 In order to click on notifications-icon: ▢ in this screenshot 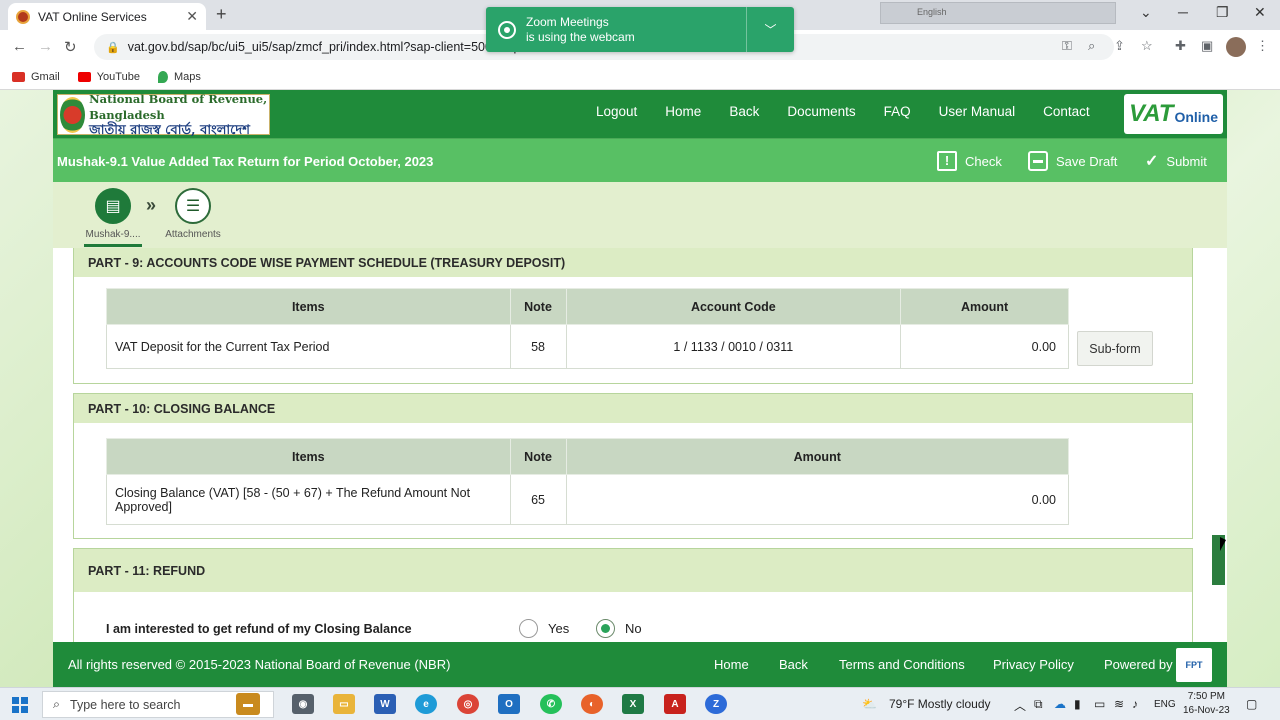, I will do `click(1251, 704)`.